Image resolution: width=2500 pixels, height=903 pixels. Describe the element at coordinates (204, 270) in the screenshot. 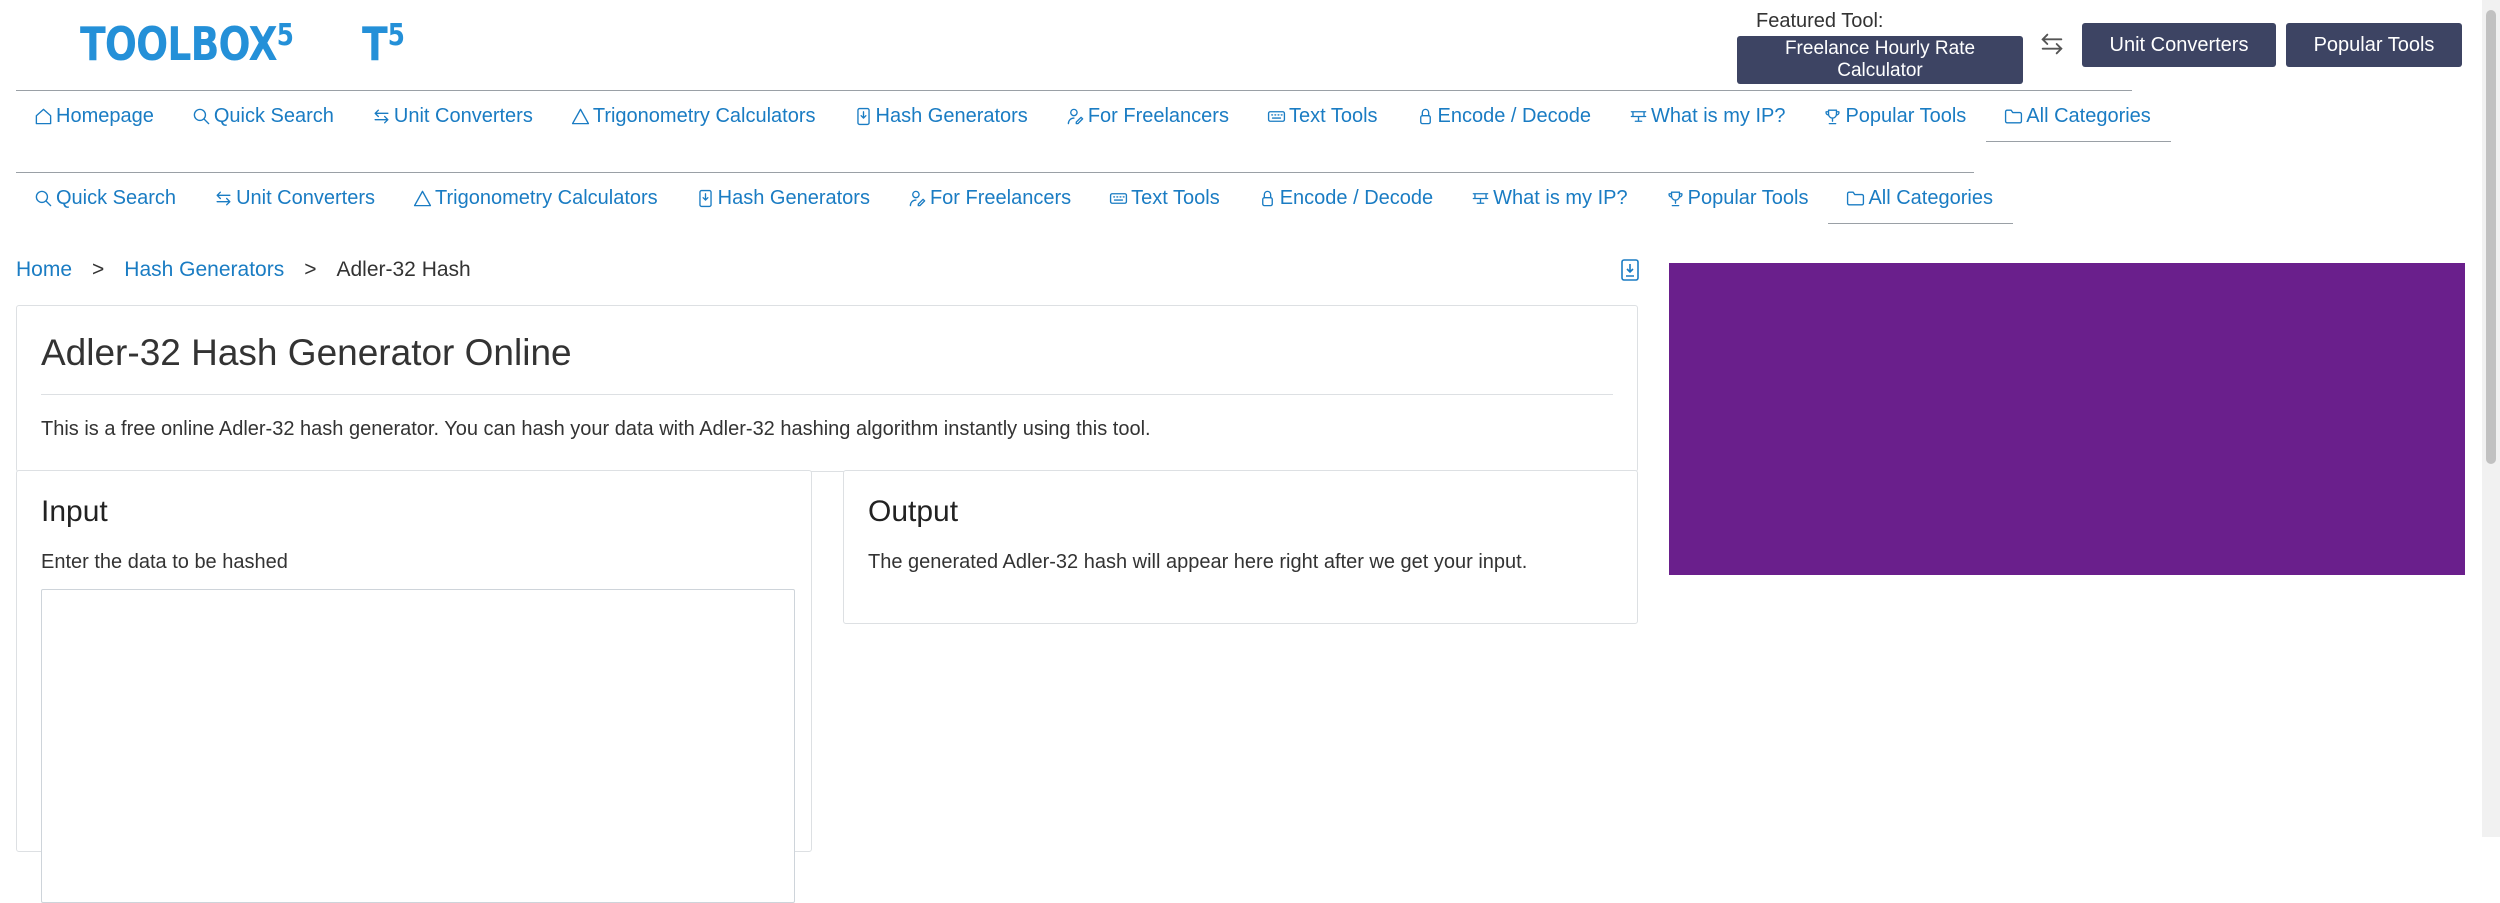

I see `breadcrumb-category: Hash Generators` at that location.